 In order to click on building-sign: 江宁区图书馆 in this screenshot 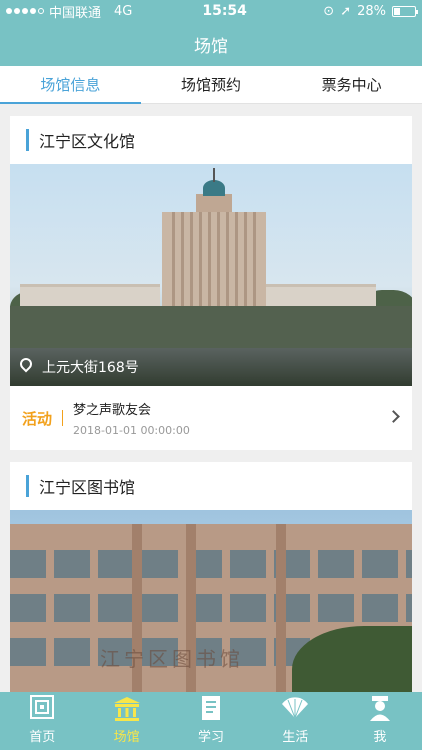, I will do `click(172, 659)`.